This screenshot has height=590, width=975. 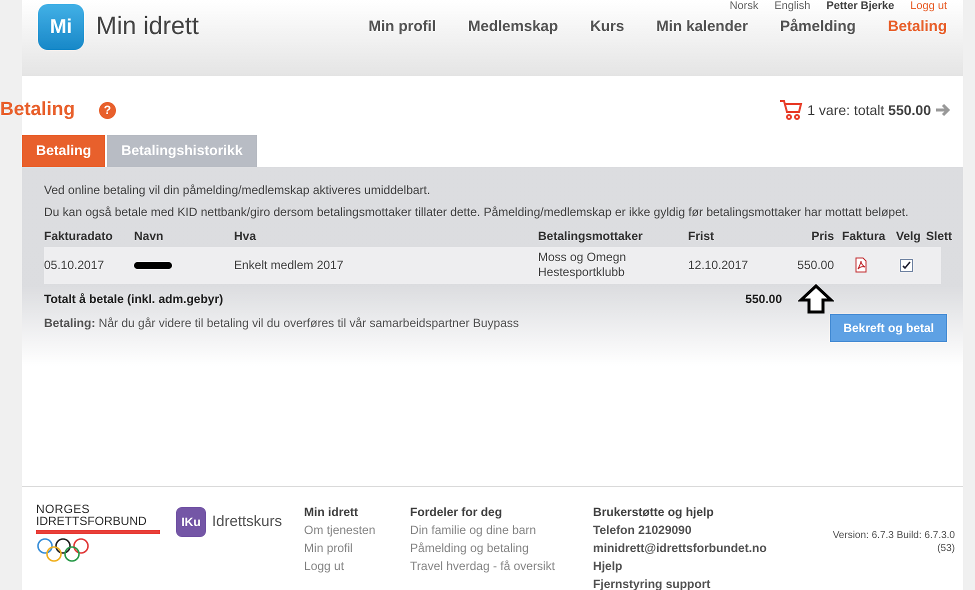 I want to click on pdf-icon, so click(x=861, y=265).